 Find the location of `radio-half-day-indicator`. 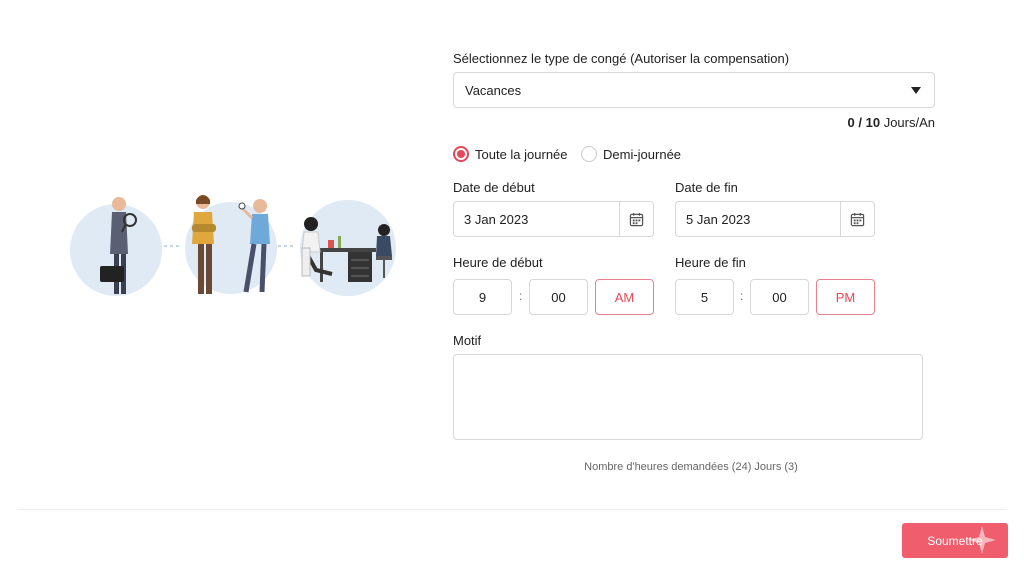

radio-half-day-indicator is located at coordinates (589, 154).